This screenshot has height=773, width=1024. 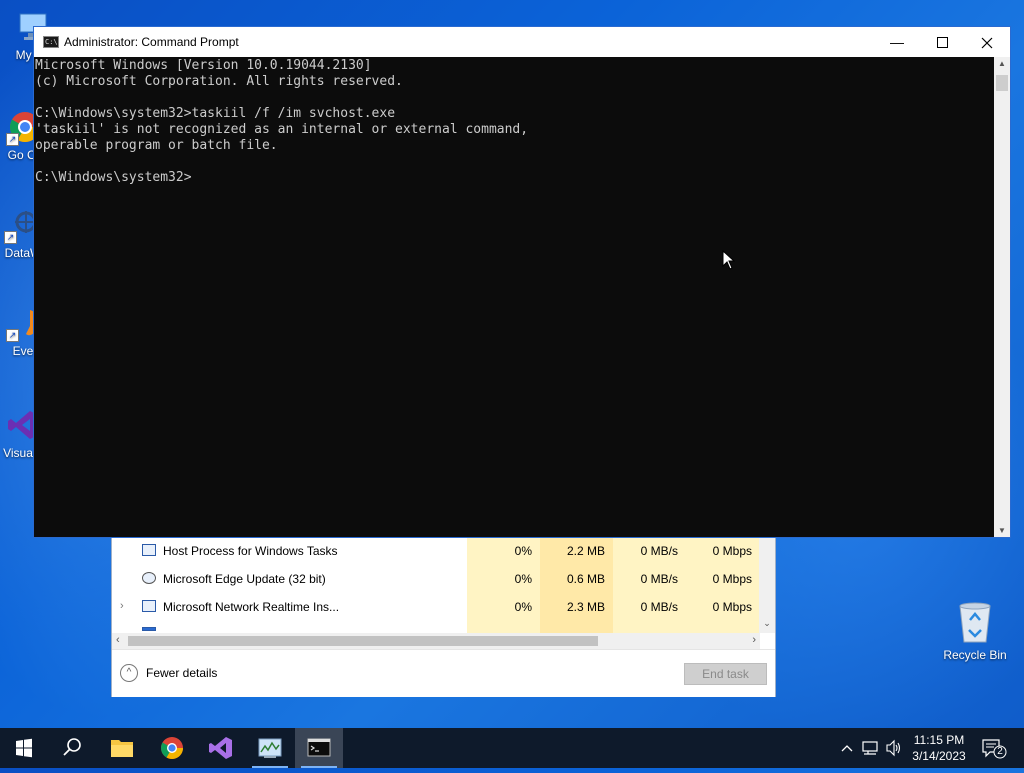 What do you see at coordinates (51, 42) in the screenshot?
I see `cmd-icon: C:\` at bounding box center [51, 42].